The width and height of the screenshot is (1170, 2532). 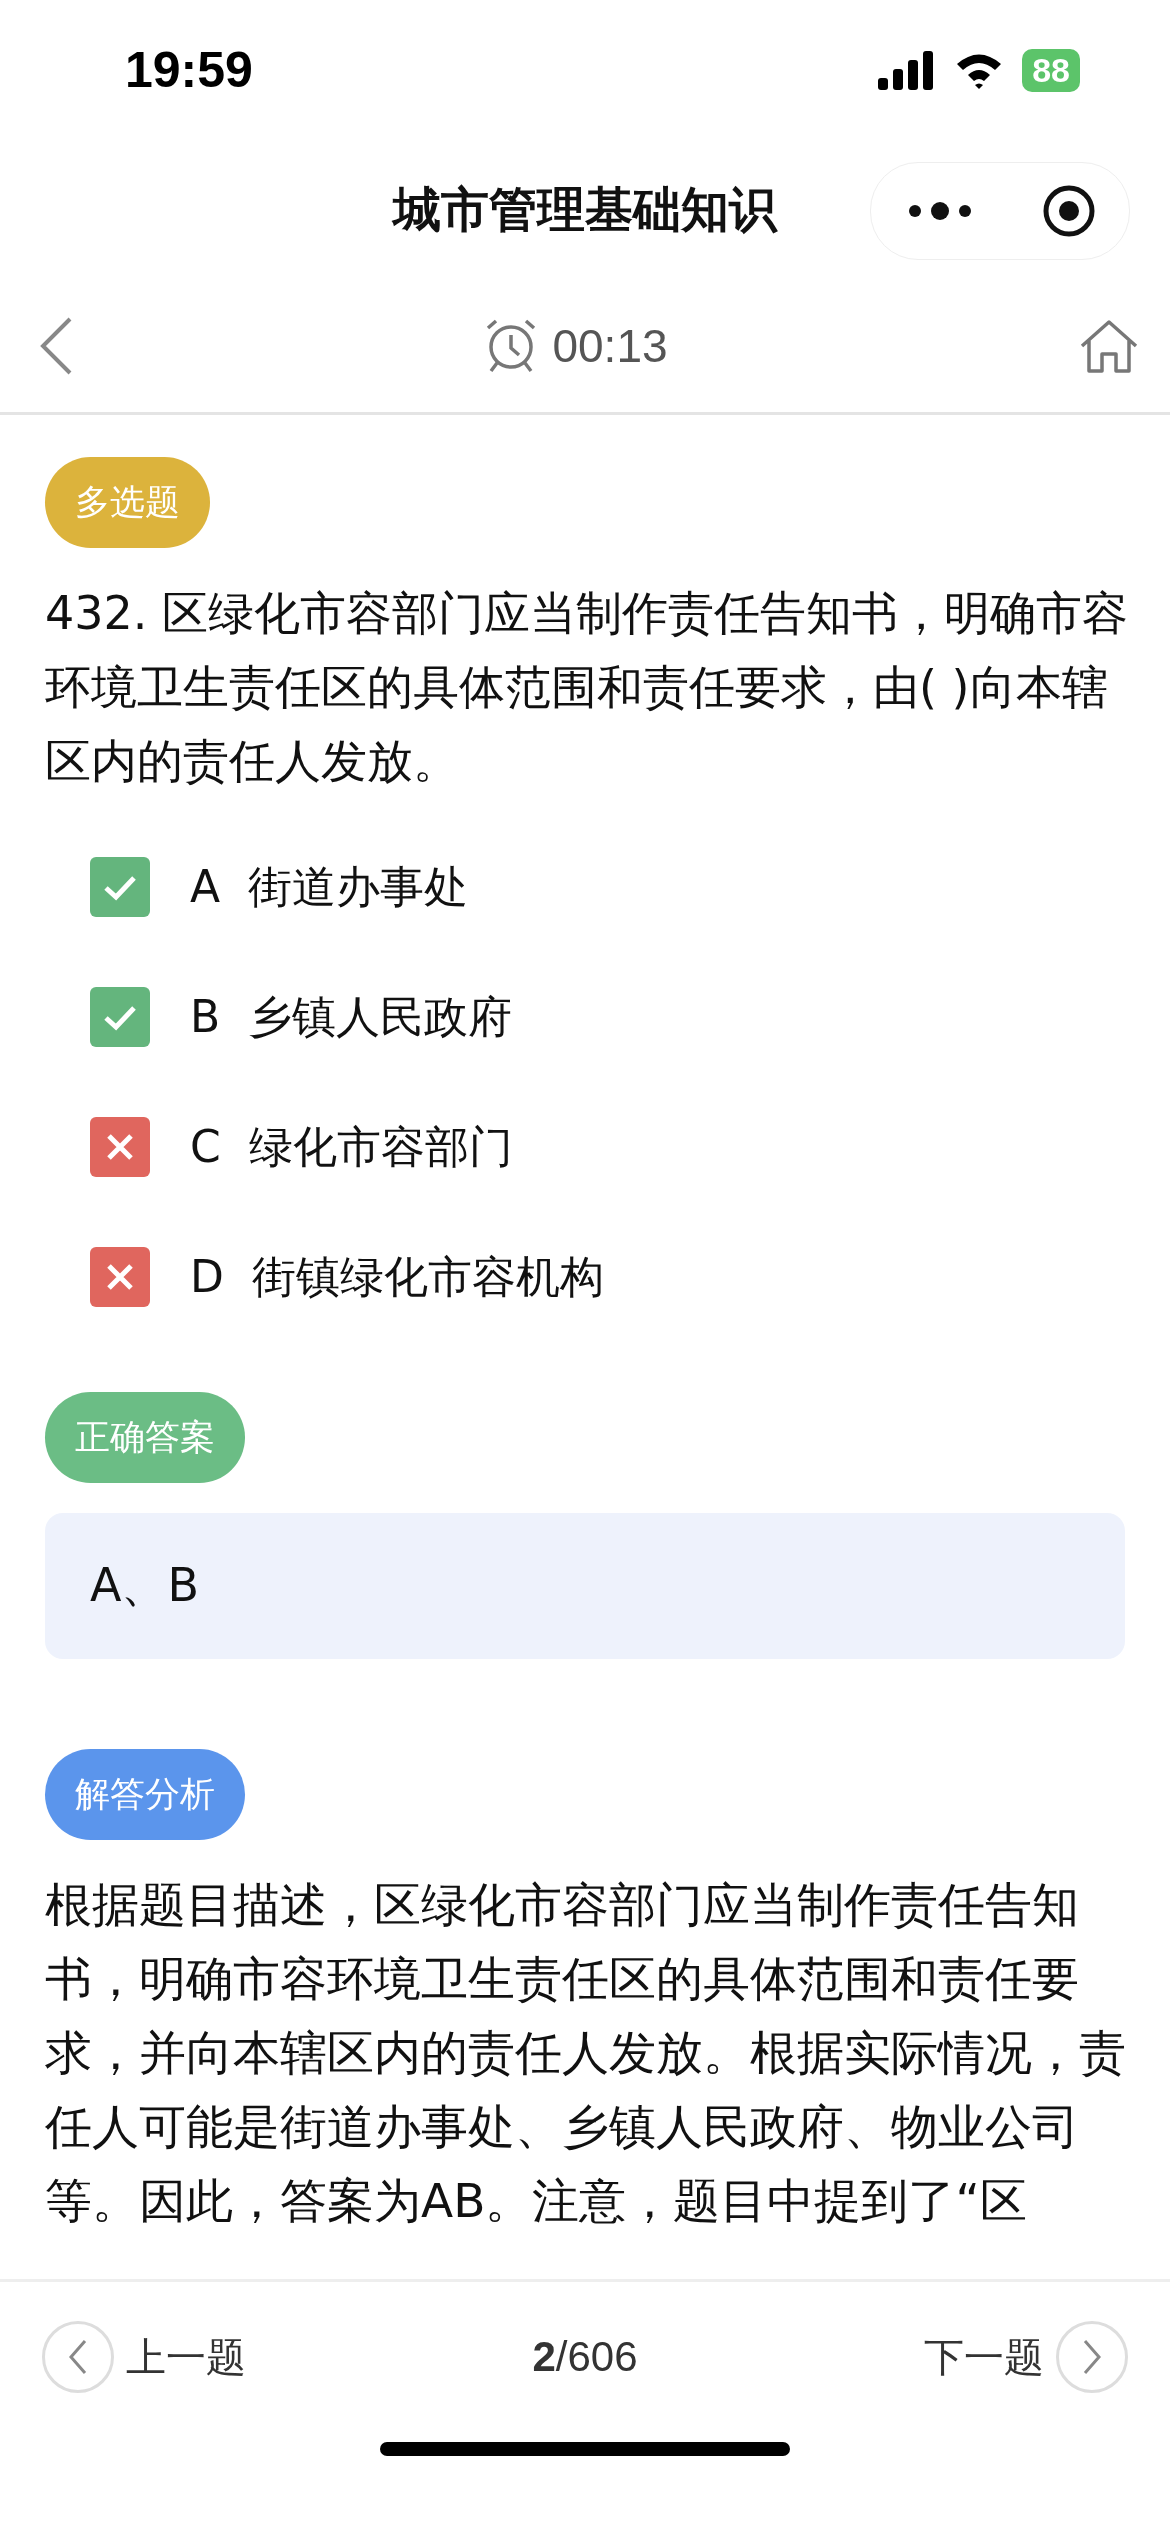 What do you see at coordinates (587, 687) in the screenshot?
I see `question-text: 432. 区绿化市容部门应当制作责任告知书，明确市容环境卫生责任区的具体范围和责任要求，由( )向本辖区内的责任人发放。` at bounding box center [587, 687].